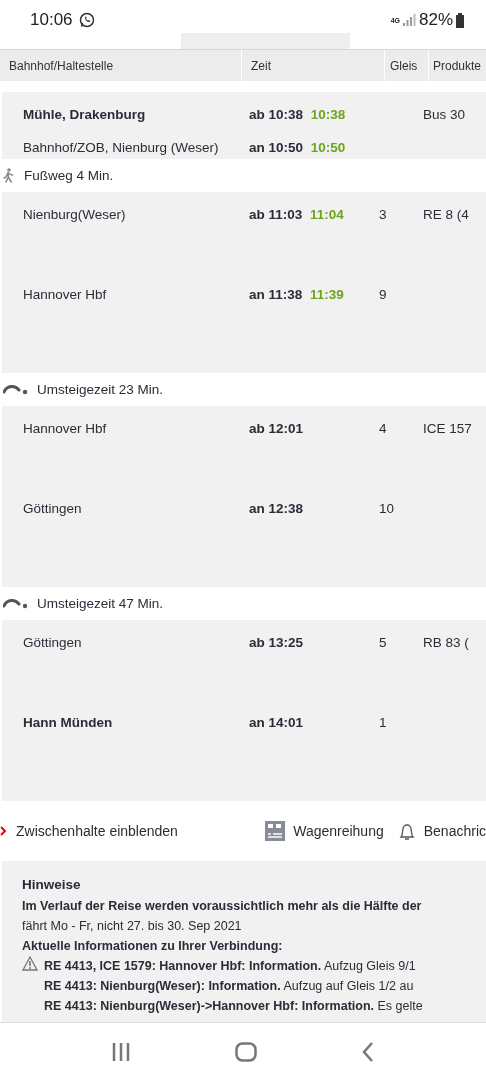  Describe the element at coordinates (387, 508) in the screenshot. I see `platform-number: 10` at that location.